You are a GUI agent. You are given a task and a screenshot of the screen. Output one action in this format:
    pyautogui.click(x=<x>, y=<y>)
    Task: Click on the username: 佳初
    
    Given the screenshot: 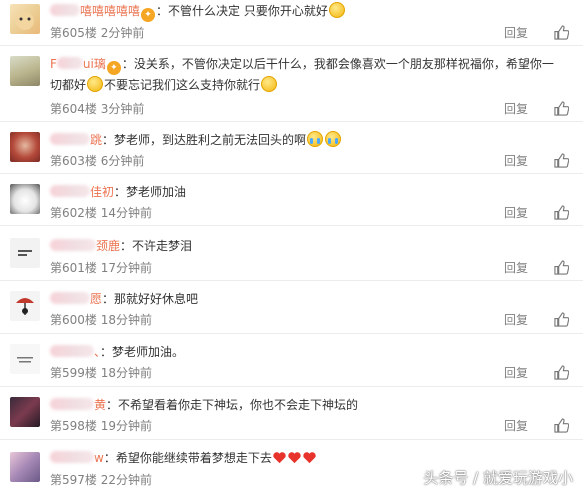 What is the action you would take?
    pyautogui.click(x=102, y=192)
    